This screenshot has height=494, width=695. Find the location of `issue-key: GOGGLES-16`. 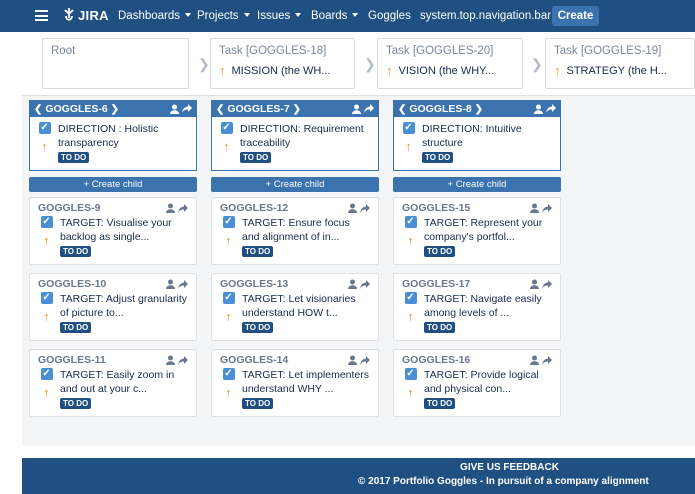

issue-key: GOGGLES-16 is located at coordinates (436, 360).